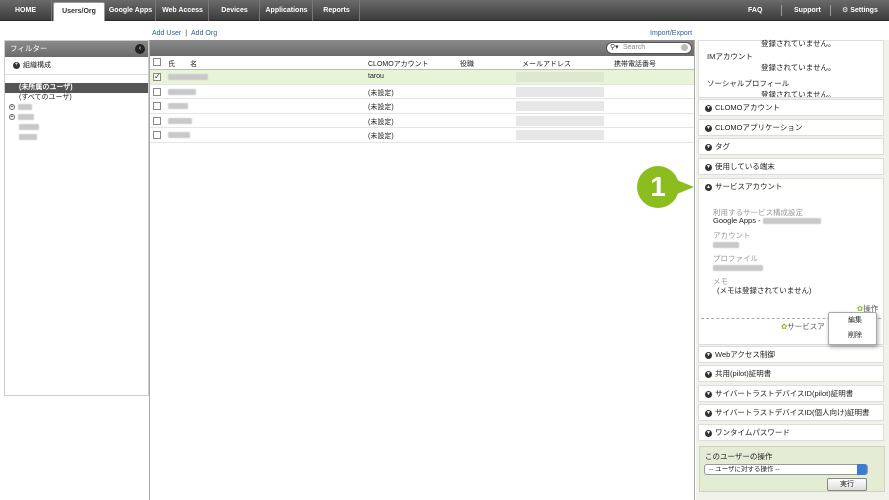 This screenshot has height=500, width=889. Describe the element at coordinates (398, 64) in the screenshot. I see `col-clomo-account: CLOMOアカウント` at that location.